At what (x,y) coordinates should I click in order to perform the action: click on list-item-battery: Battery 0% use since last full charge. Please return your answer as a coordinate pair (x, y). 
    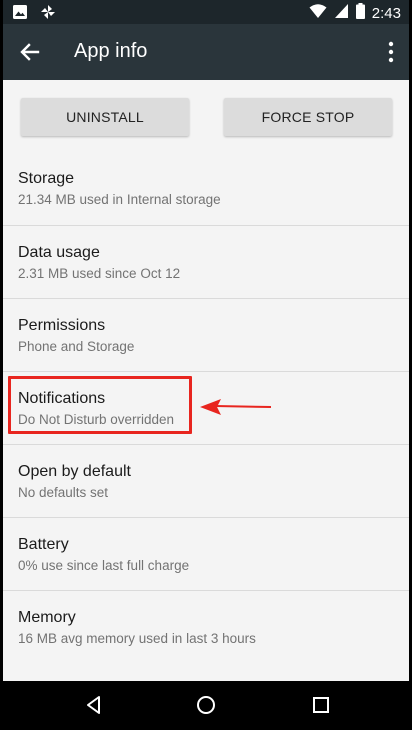
    Looking at the image, I should click on (206, 553).